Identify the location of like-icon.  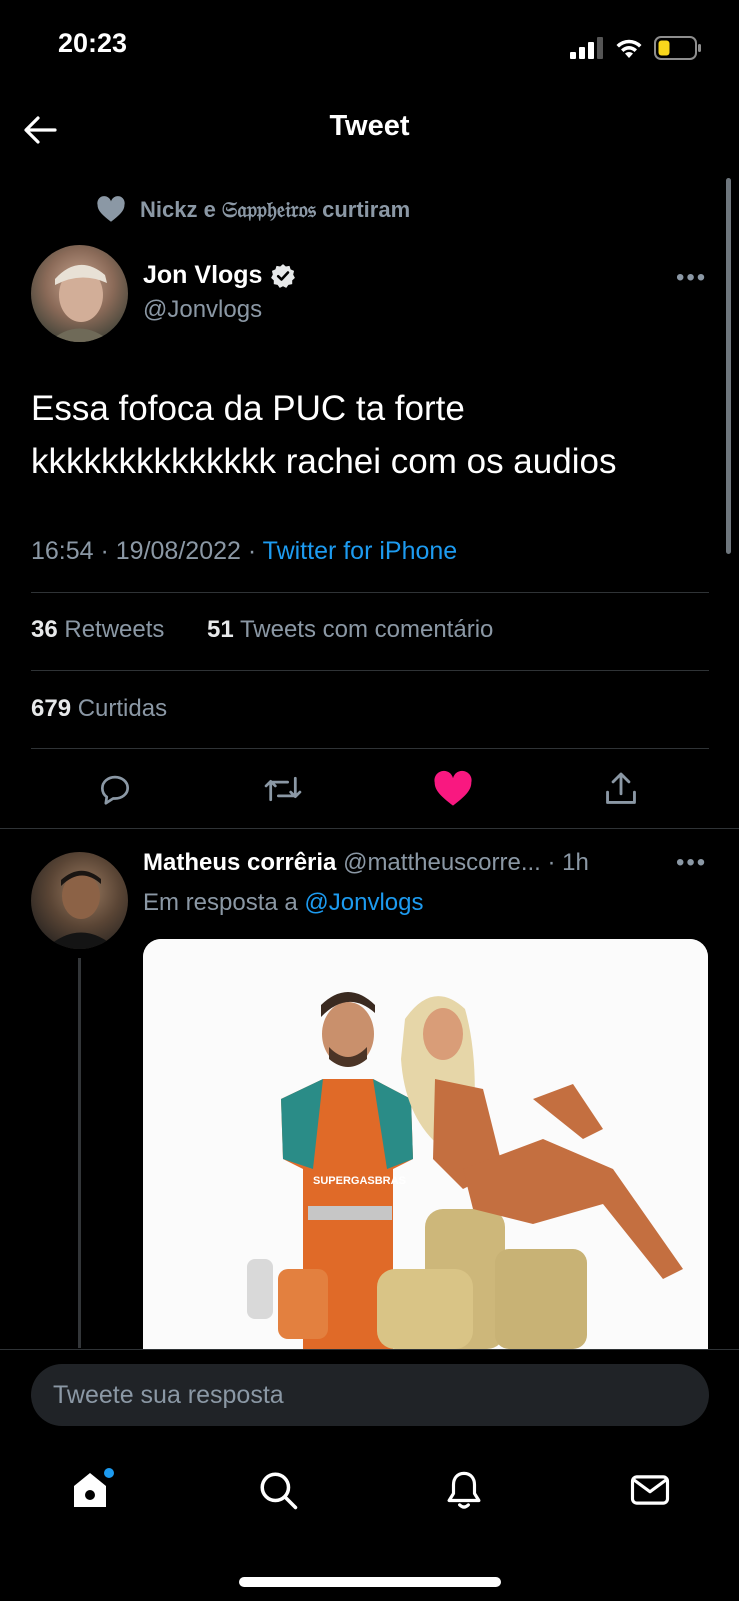
(453, 788).